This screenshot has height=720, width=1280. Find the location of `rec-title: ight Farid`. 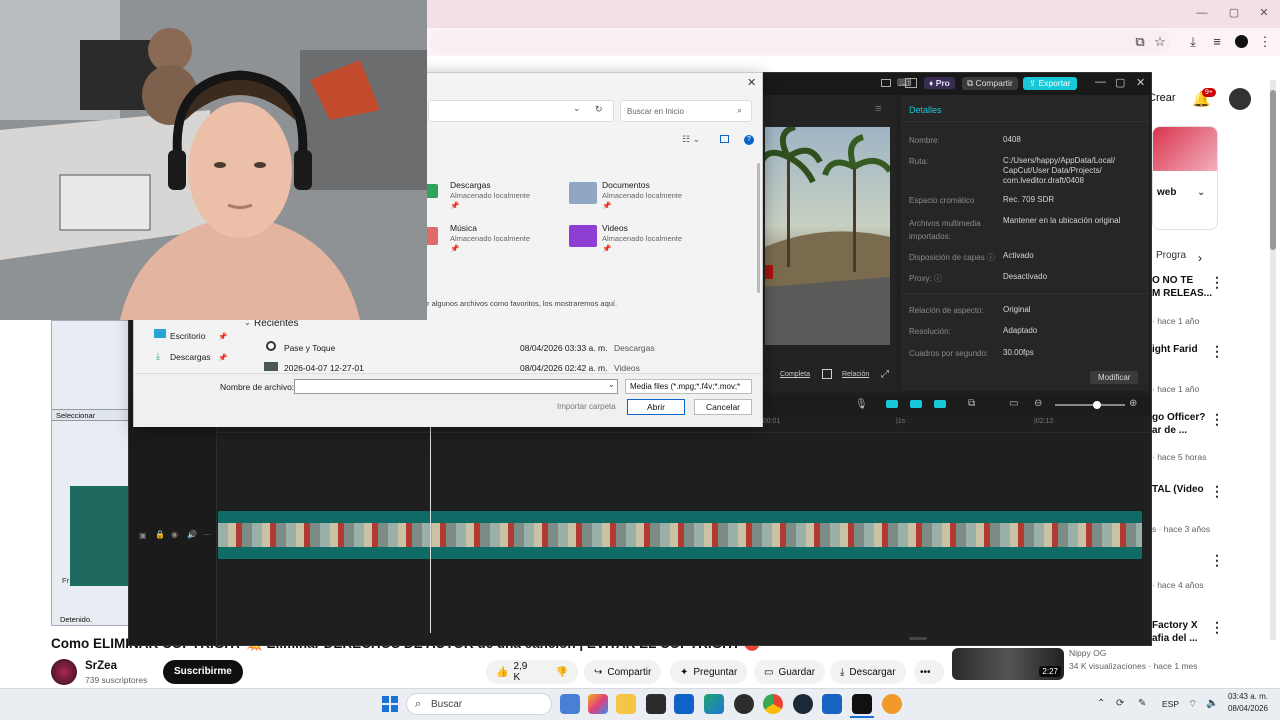

rec-title: ight Farid is located at coordinates (1175, 349).